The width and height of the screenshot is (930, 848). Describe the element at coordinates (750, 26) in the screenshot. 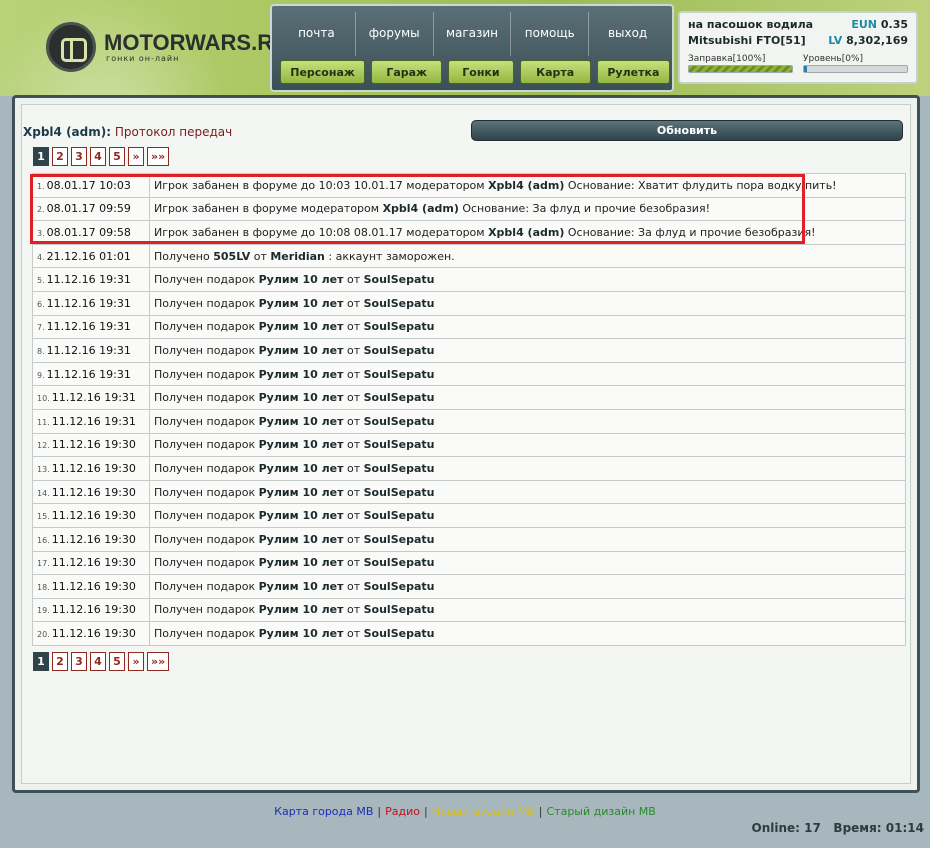

I see `player-name: на пасошок водила` at that location.